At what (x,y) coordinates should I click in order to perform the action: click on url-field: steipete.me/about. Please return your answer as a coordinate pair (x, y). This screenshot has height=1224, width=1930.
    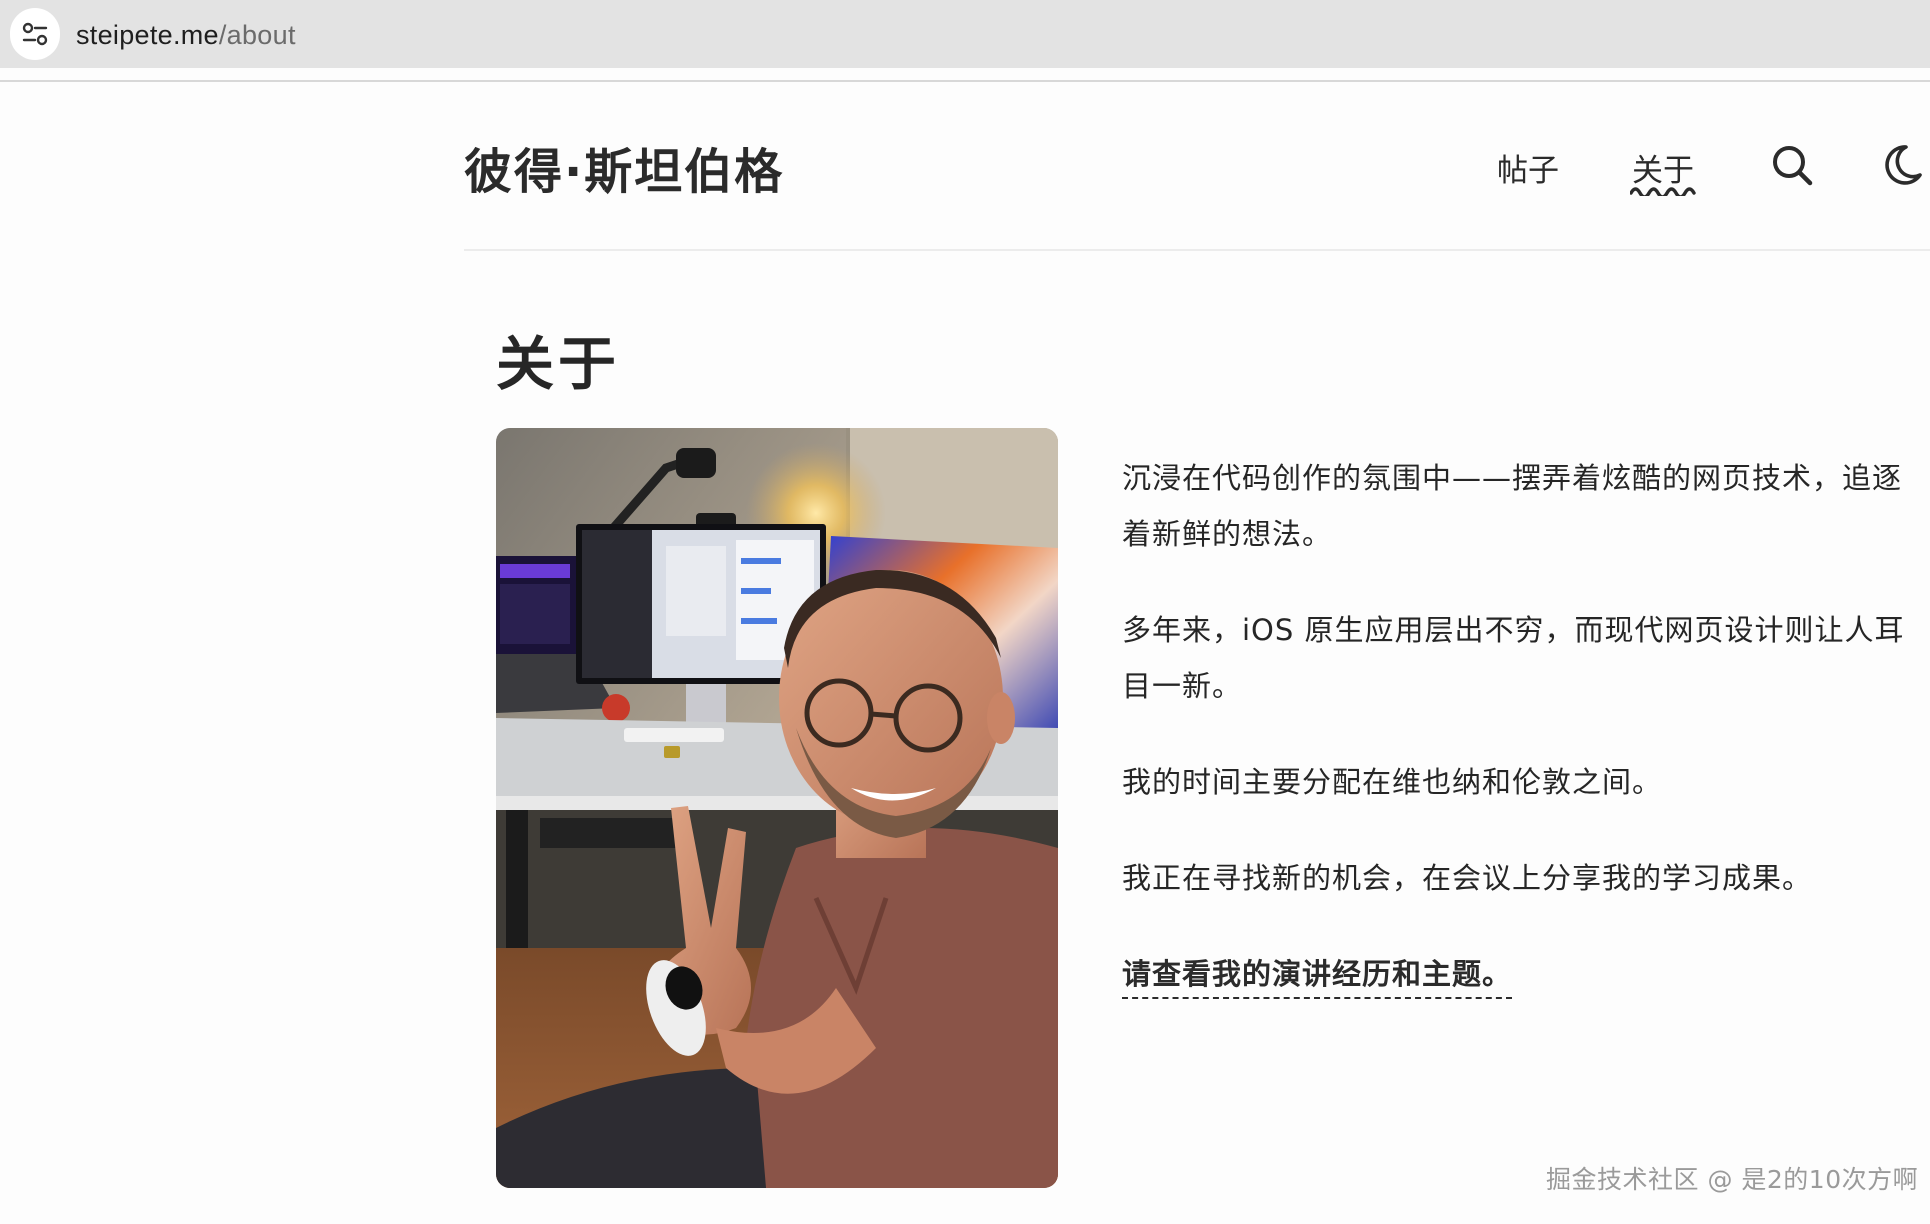
    Looking at the image, I should click on (186, 35).